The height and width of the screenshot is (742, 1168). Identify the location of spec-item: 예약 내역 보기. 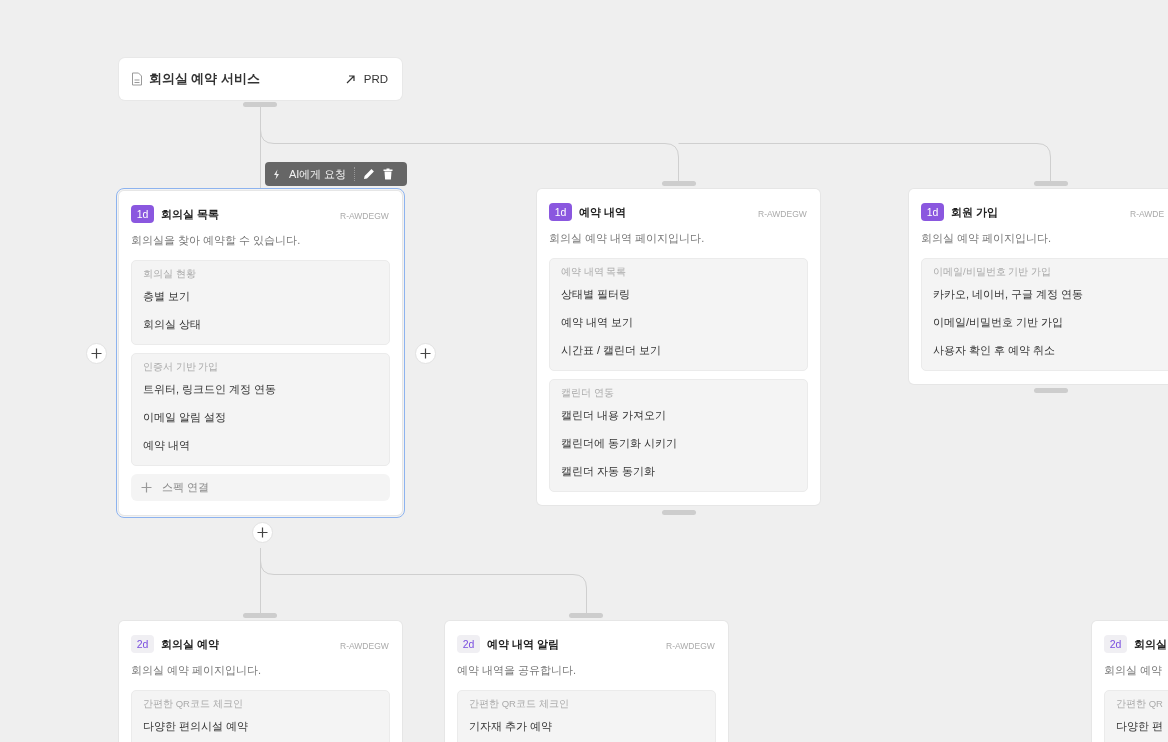
(678, 322).